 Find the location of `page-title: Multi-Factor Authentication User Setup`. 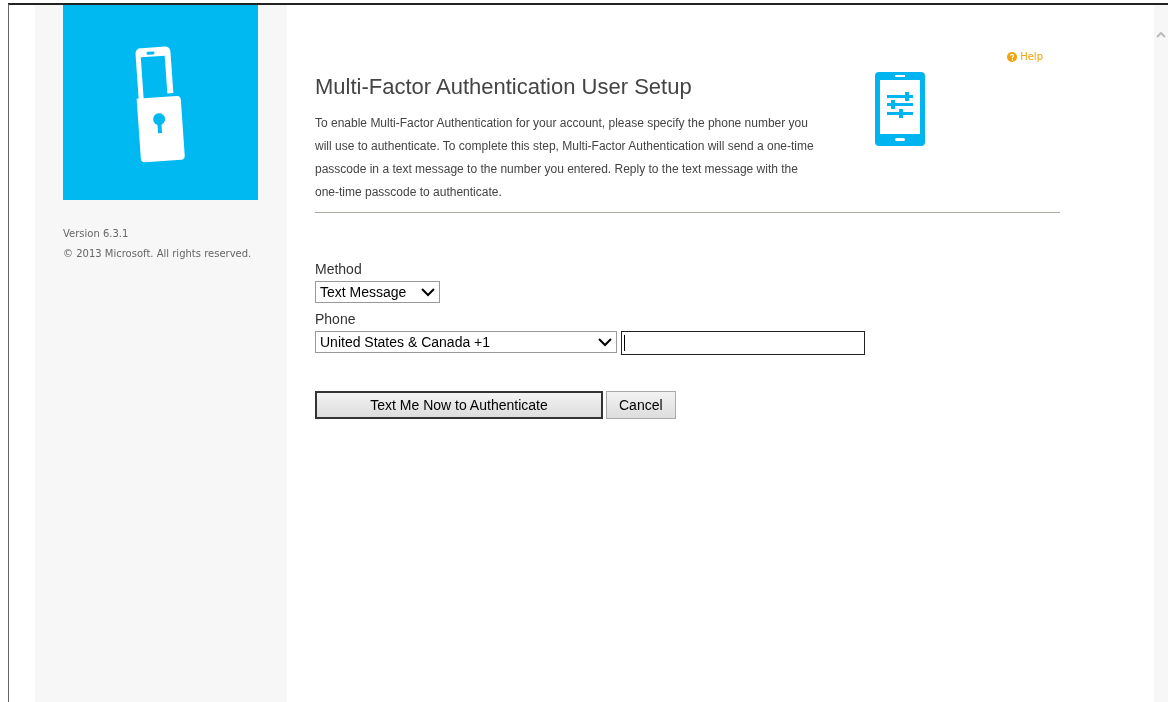

page-title: Multi-Factor Authentication User Setup is located at coordinates (504, 87).